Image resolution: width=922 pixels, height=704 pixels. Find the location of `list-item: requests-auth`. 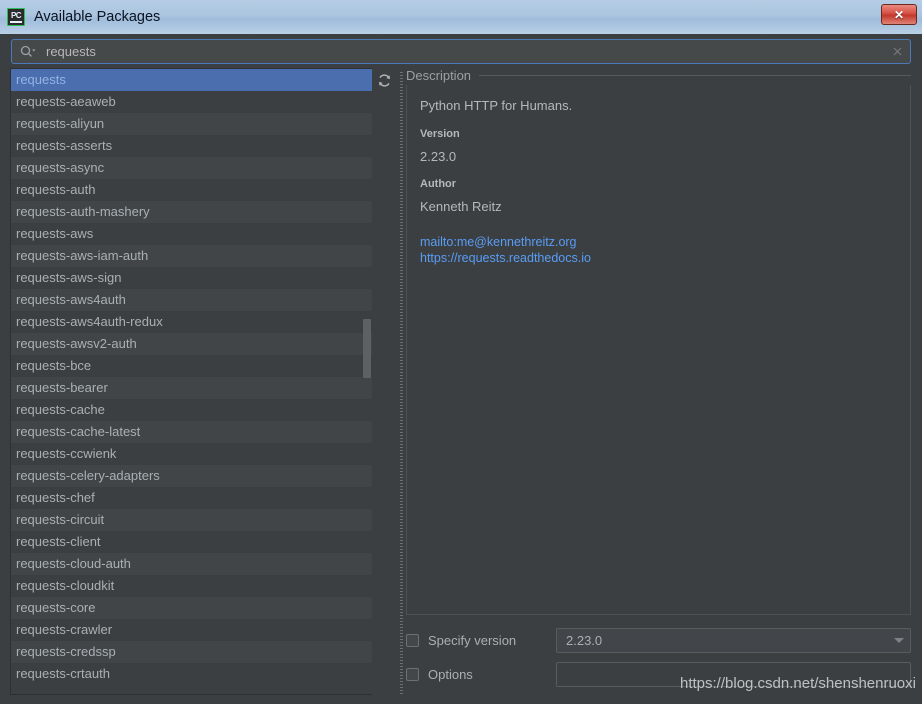

list-item: requests-auth is located at coordinates (191, 190).